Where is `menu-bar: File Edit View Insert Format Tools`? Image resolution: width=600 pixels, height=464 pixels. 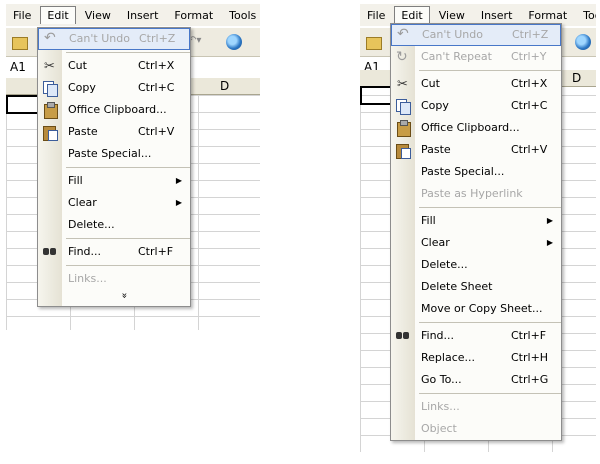
menu-bar: File Edit View Insert Format Tools is located at coordinates (133, 15).